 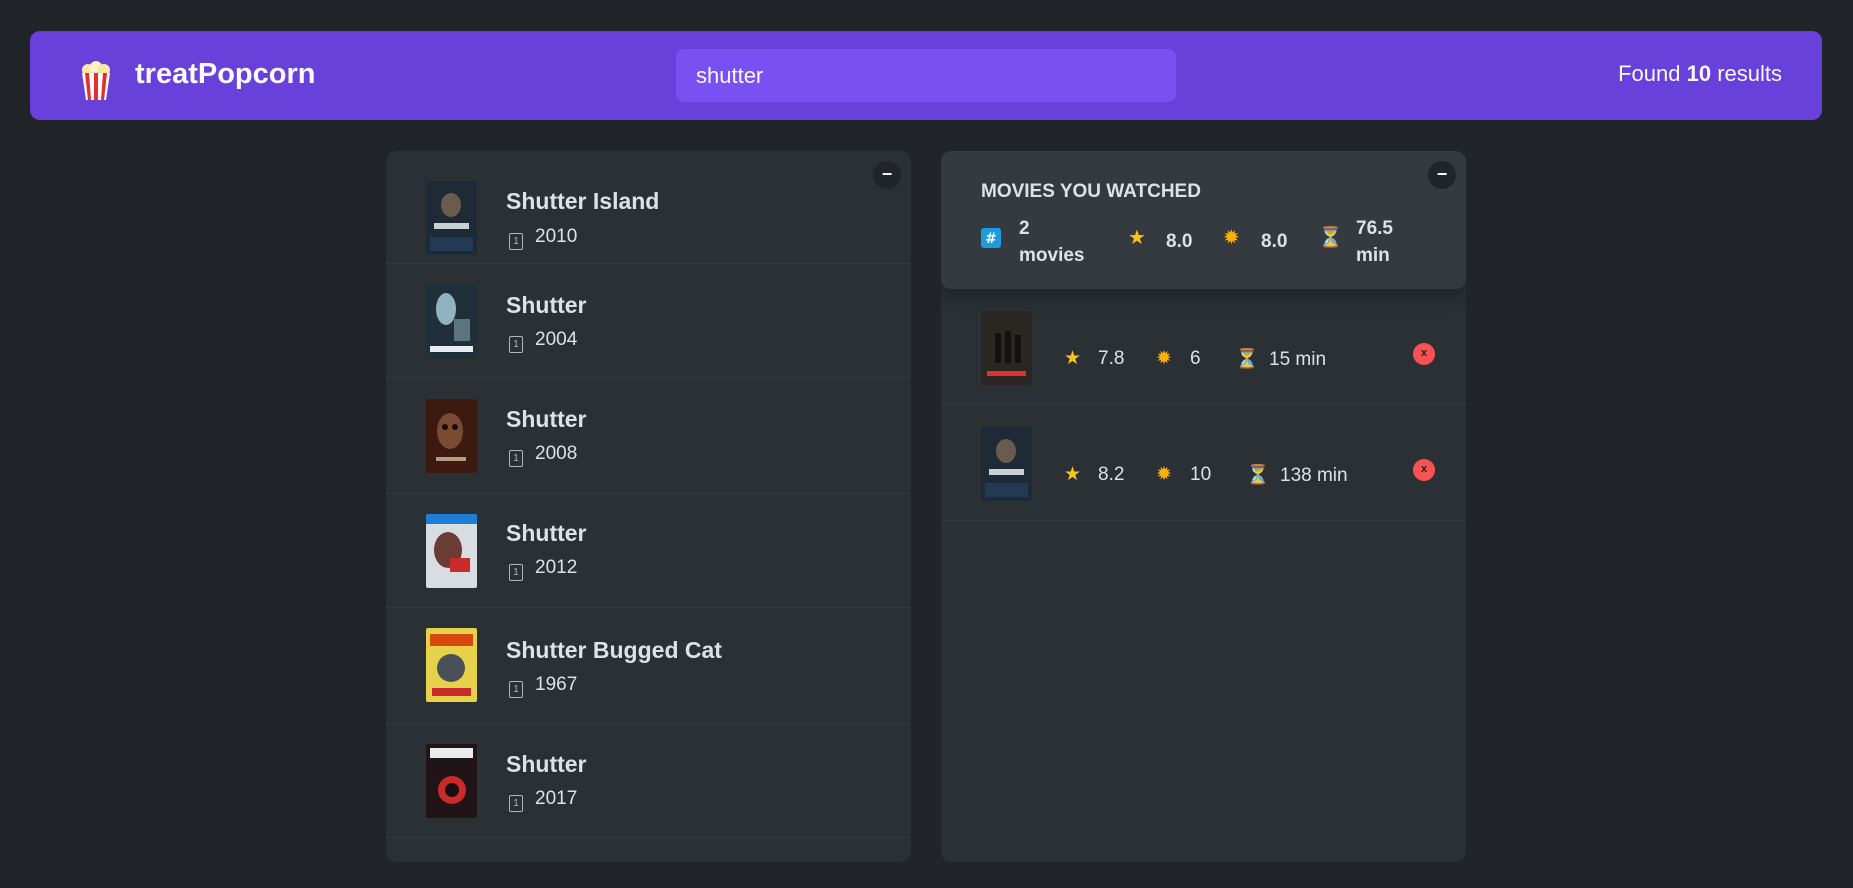 I want to click on year-value: 2008, so click(x=556, y=453).